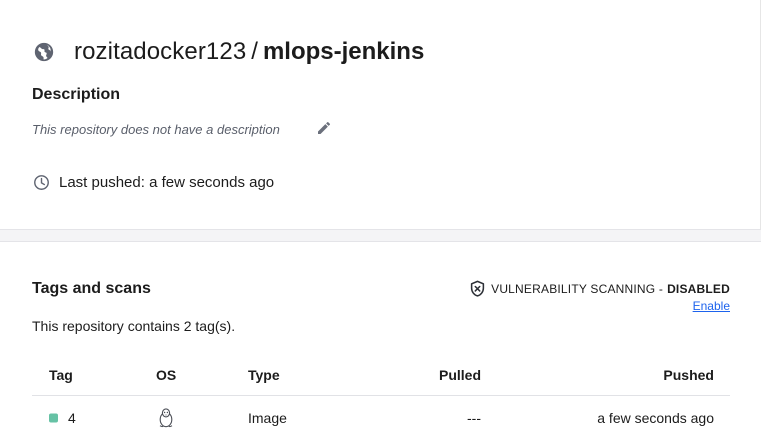  Describe the element at coordinates (41, 182) in the screenshot. I see `clock-icon` at that location.